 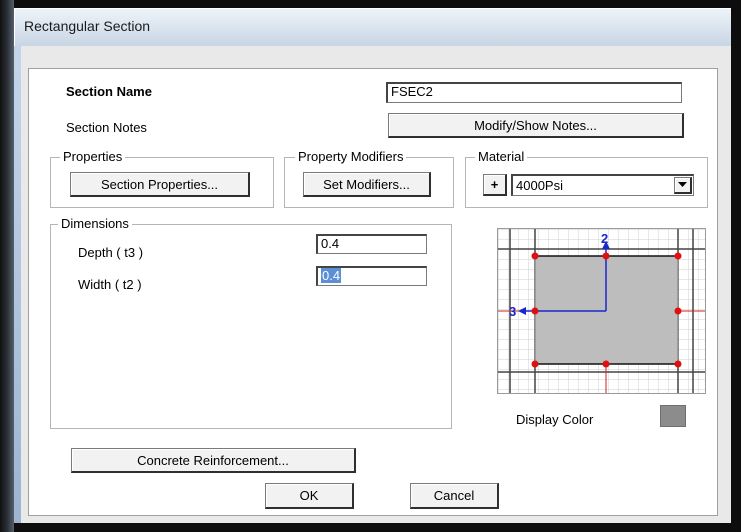 I want to click on display-color-label: Display Color, so click(x=555, y=419).